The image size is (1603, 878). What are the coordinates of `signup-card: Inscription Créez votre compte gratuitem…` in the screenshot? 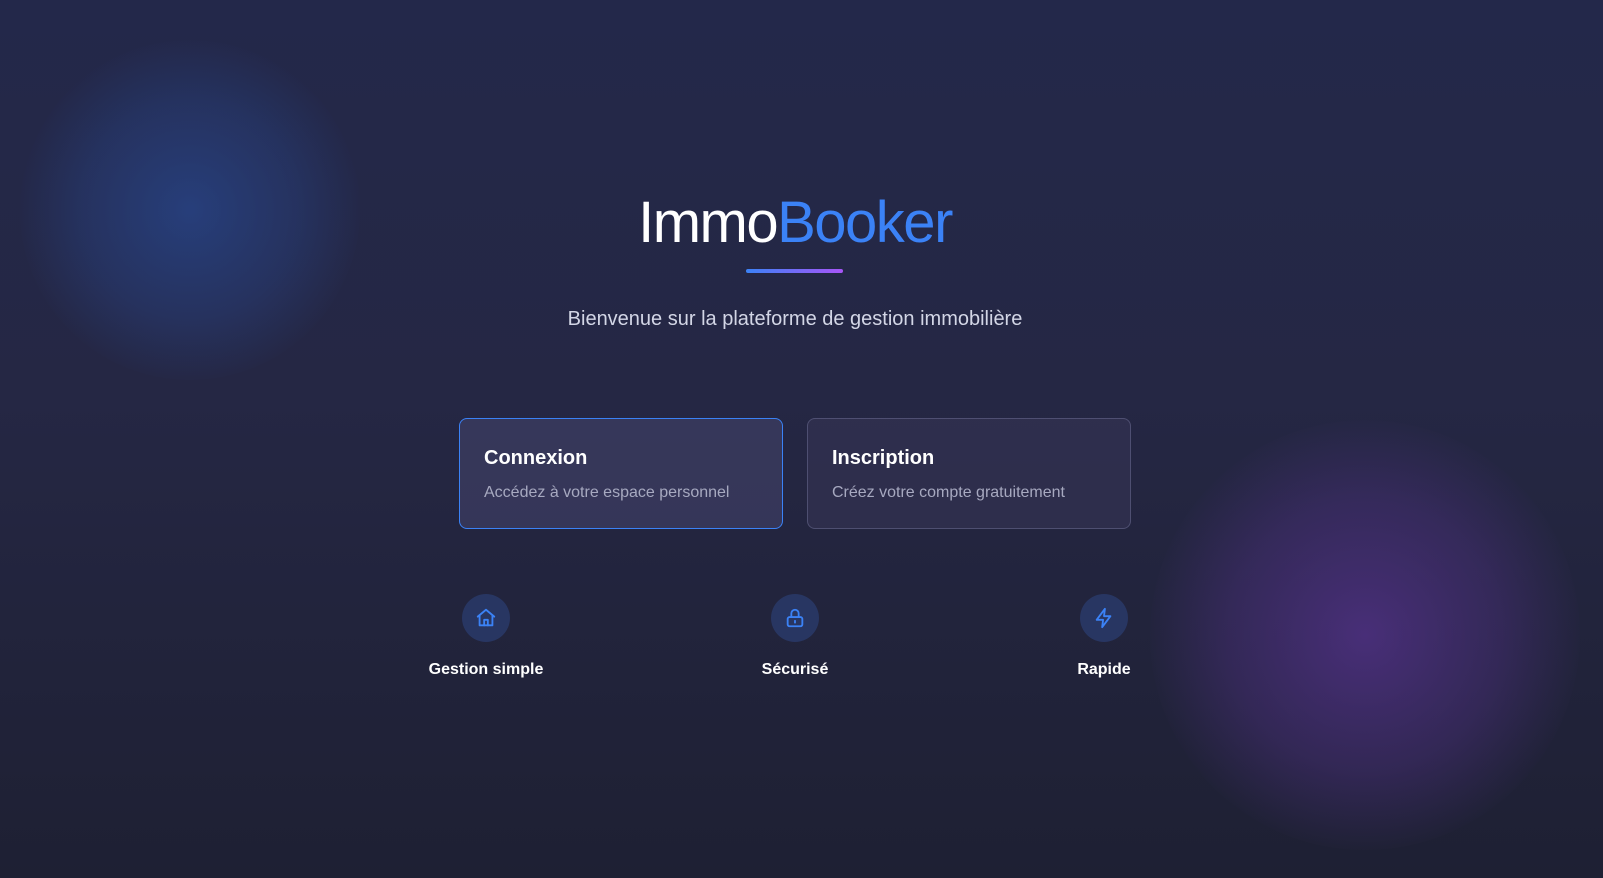 It's located at (969, 473).